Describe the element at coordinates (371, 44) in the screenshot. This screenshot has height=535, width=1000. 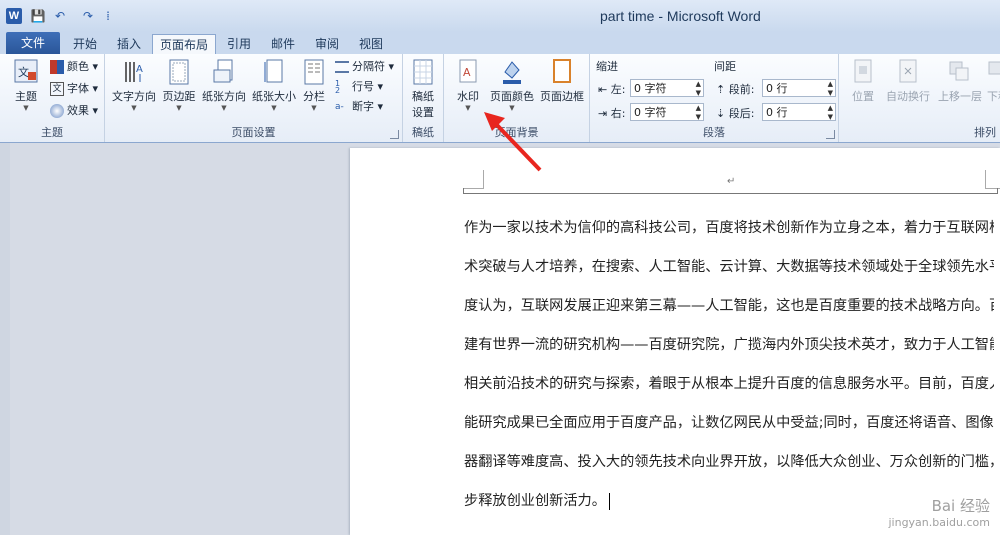
I see `tab-view: 视图` at that location.